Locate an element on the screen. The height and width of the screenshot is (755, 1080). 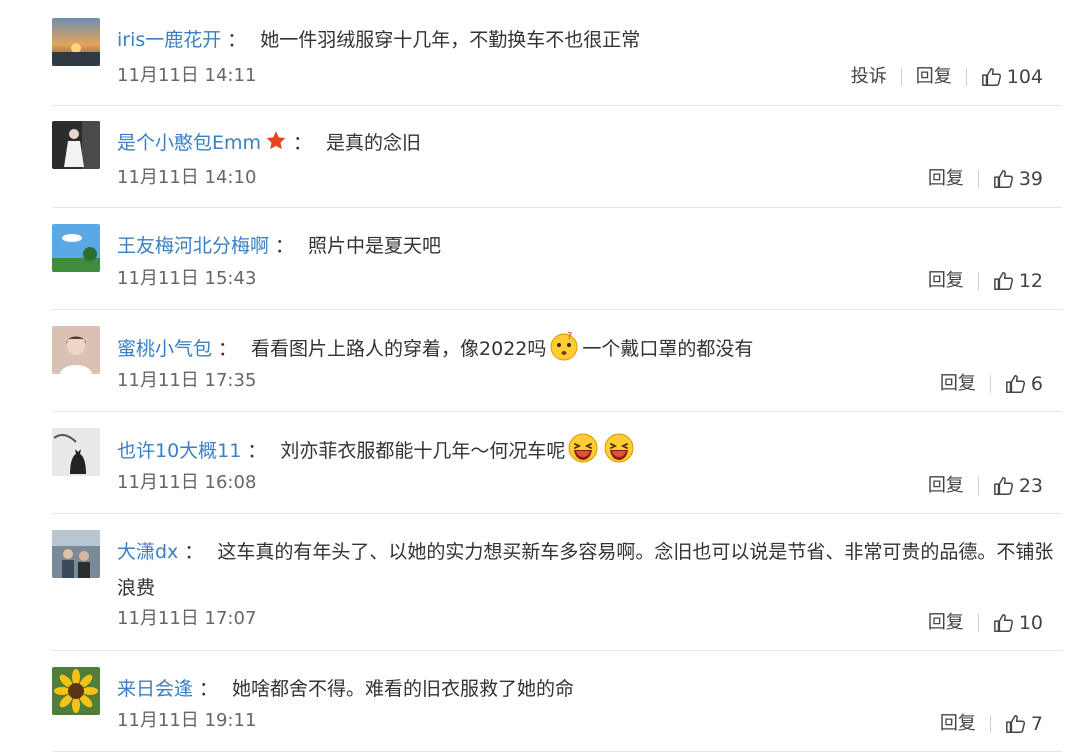
people-photo-avatar-icon is located at coordinates (76, 554).